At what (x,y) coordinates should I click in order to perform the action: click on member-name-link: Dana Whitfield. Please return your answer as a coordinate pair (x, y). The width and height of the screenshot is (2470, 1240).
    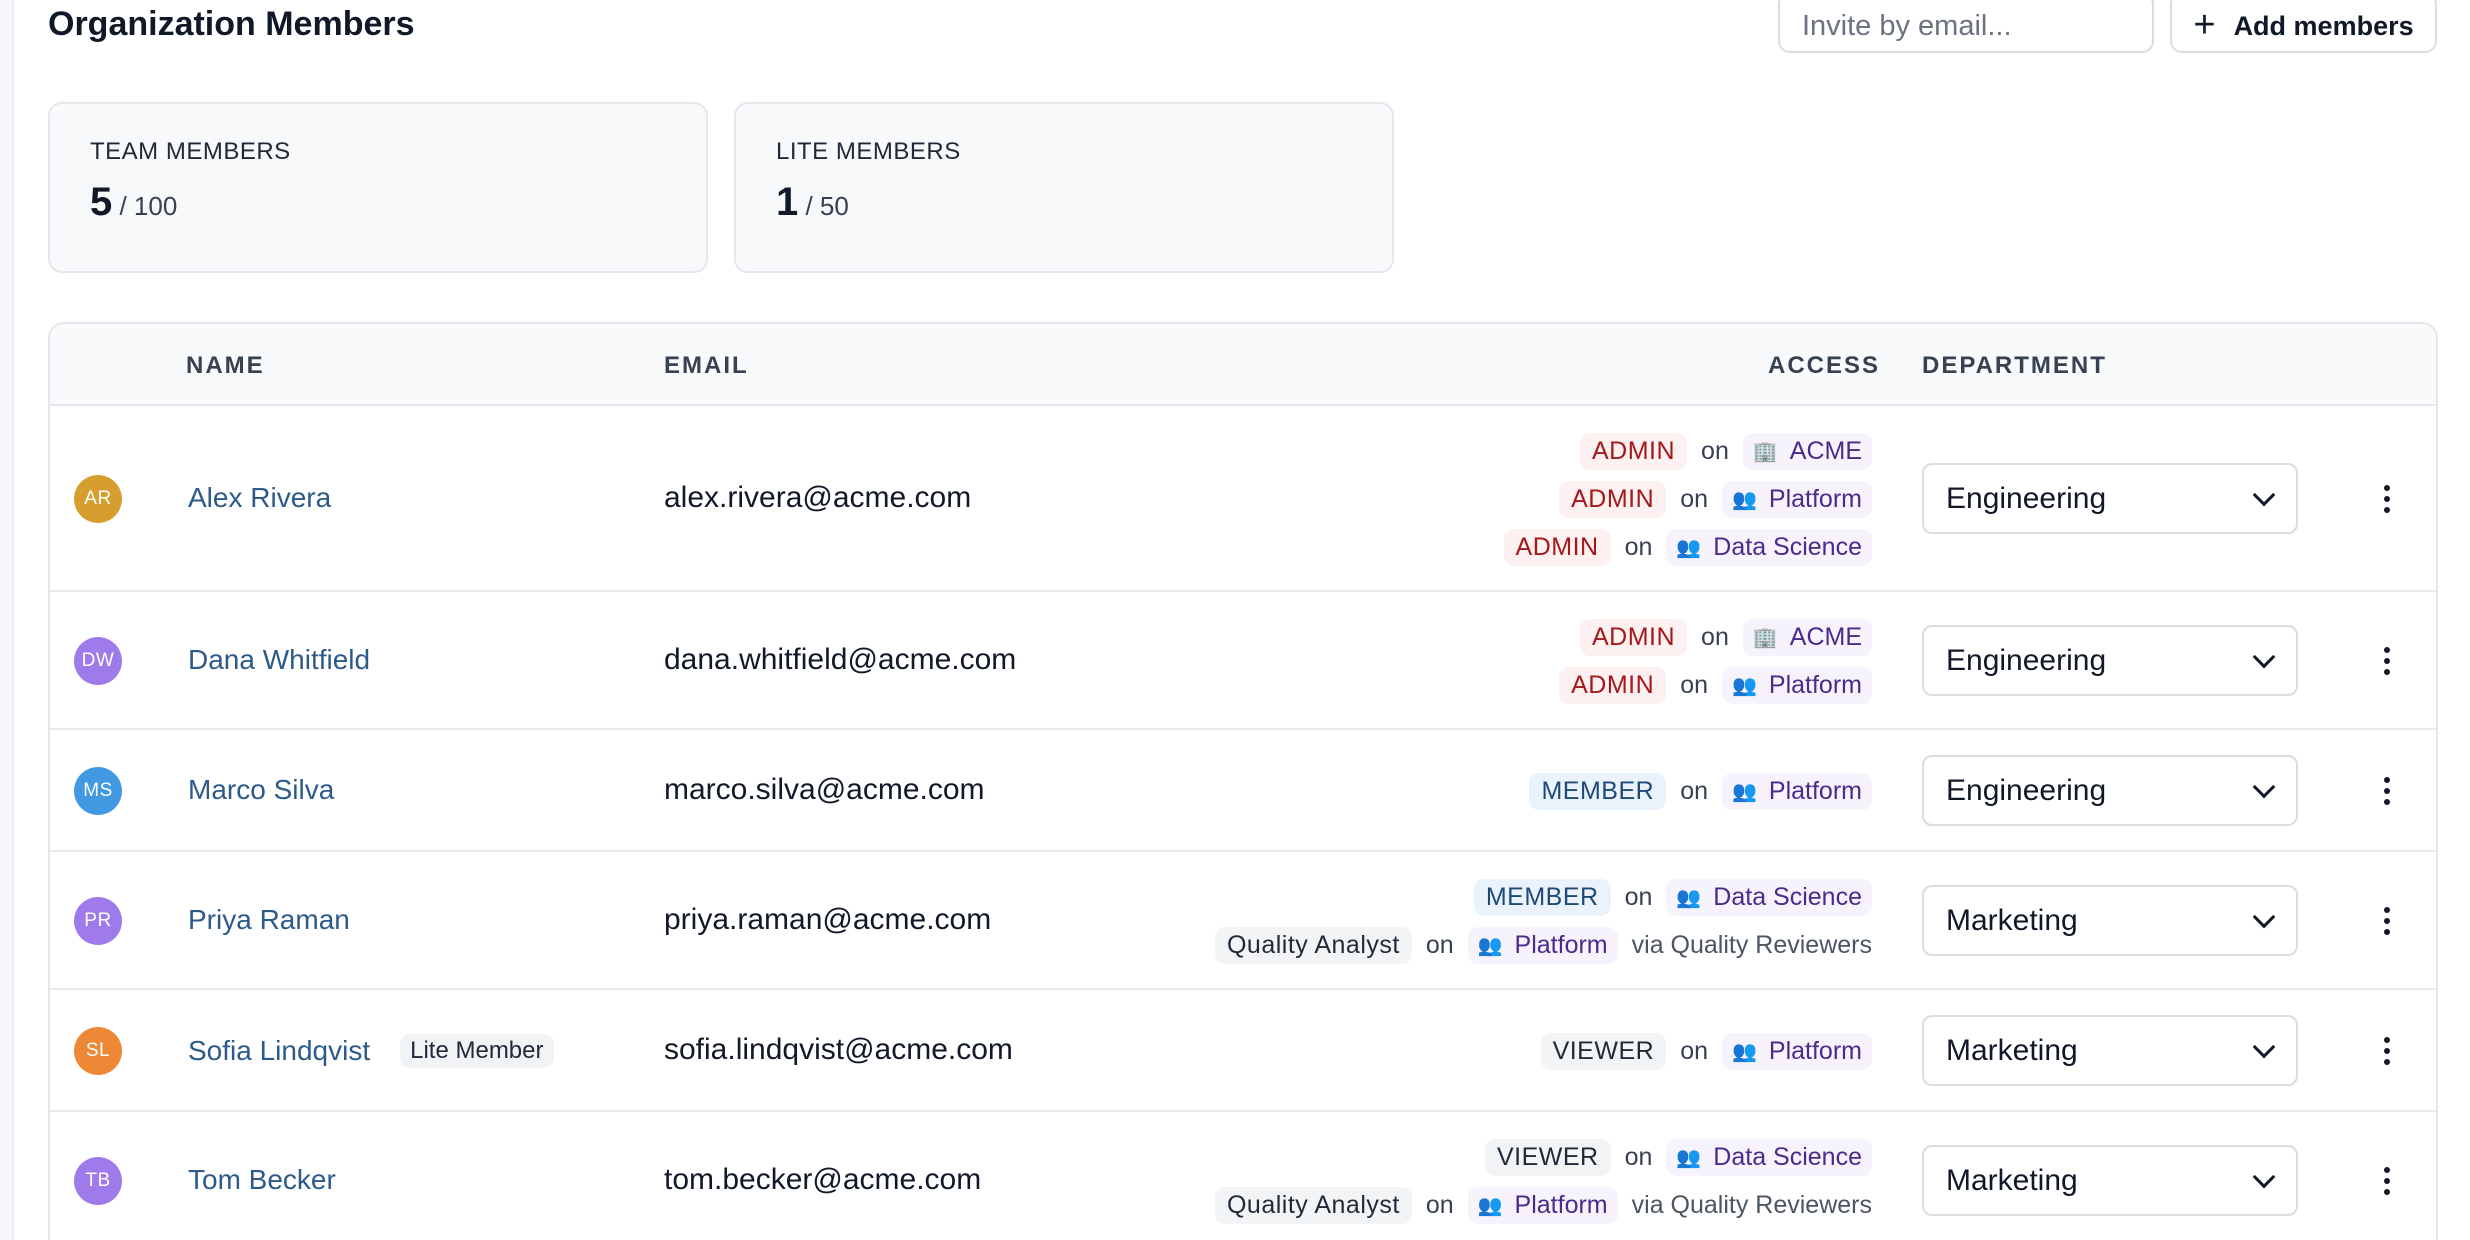
    Looking at the image, I should click on (279, 660).